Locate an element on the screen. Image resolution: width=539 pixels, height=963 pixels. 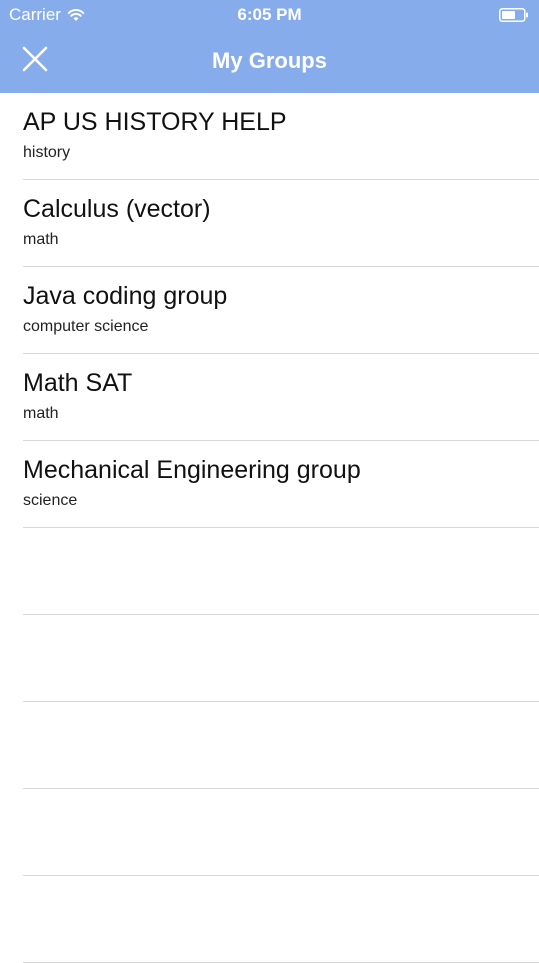
group-subject: history is located at coordinates (47, 152).